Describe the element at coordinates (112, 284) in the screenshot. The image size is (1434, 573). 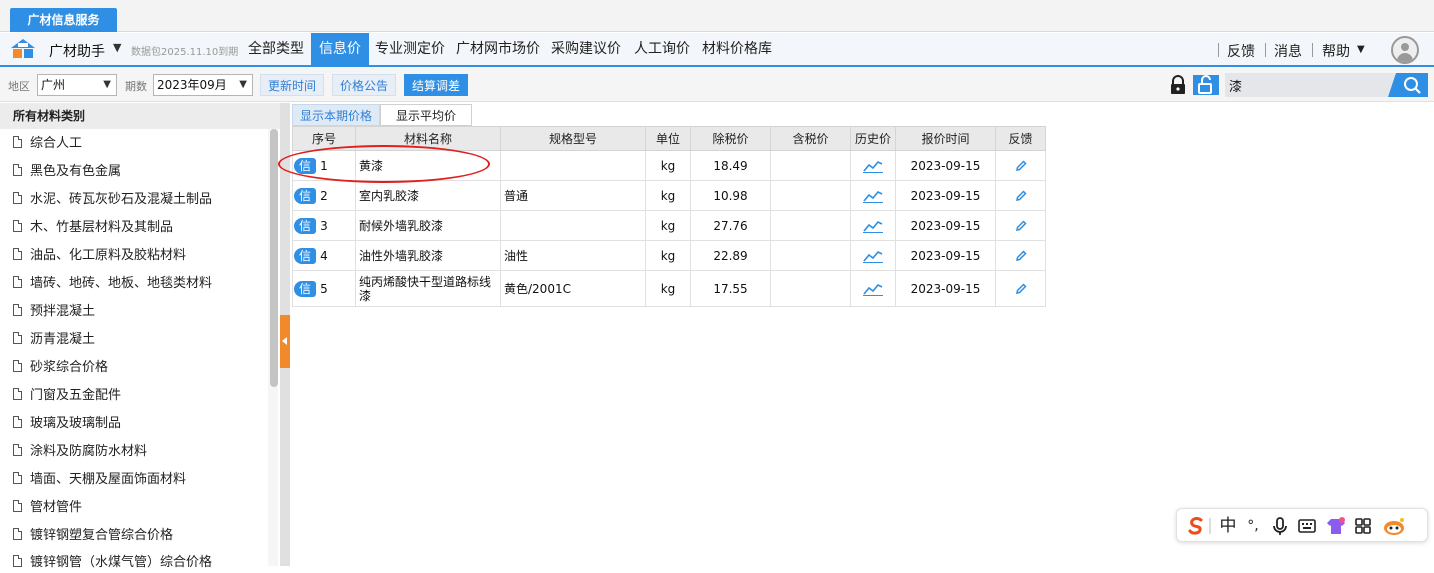
I see `sidebar-item: 墙砖、地砖、地板、地毯类材料` at that location.